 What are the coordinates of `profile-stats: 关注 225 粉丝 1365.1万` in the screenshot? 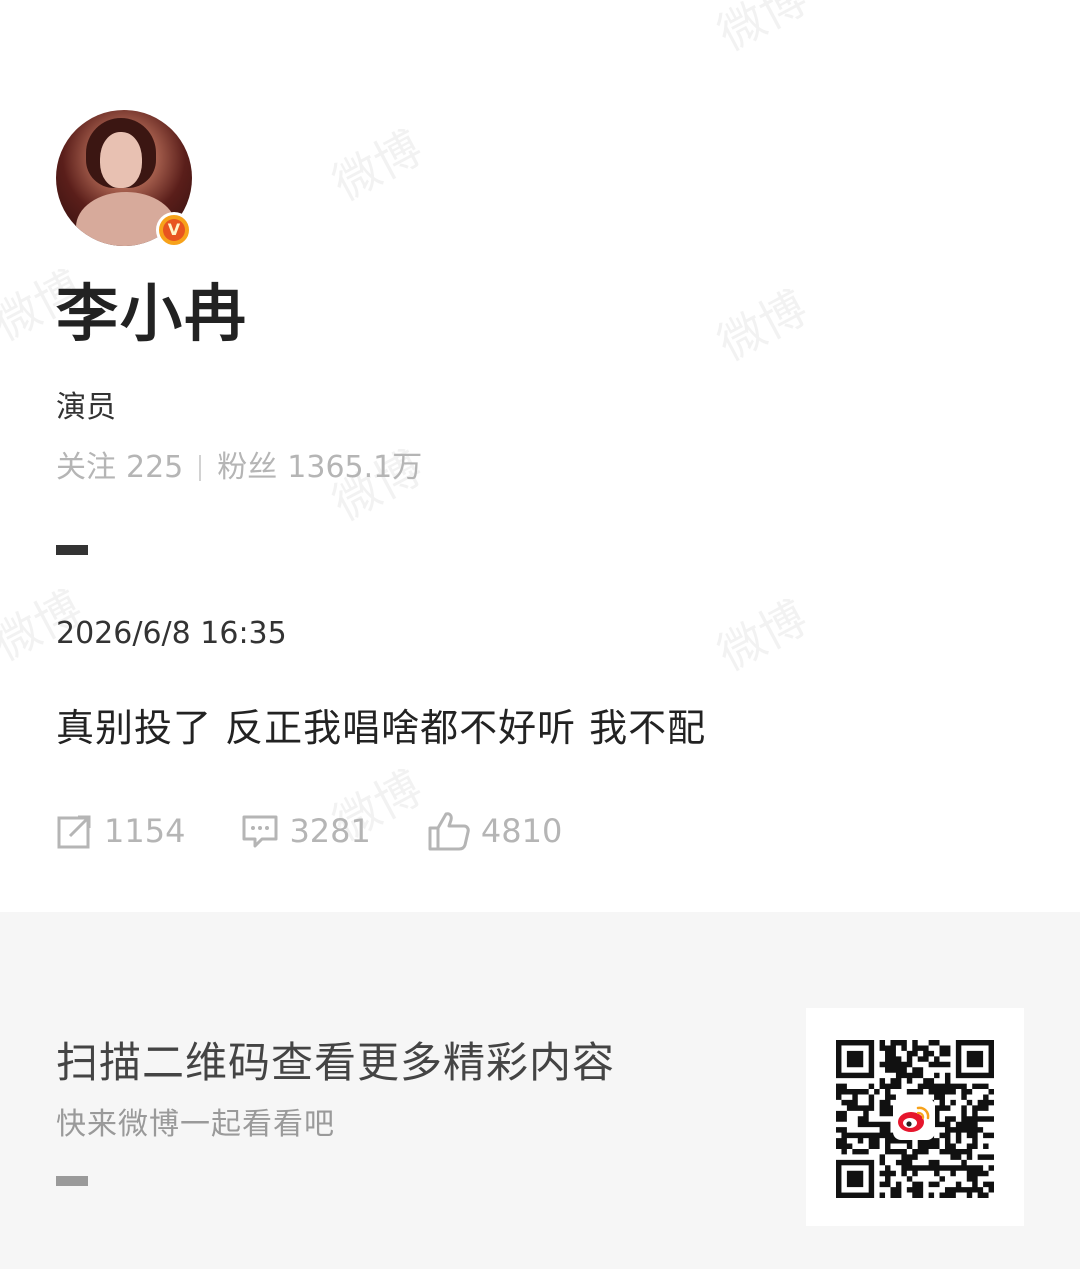 It's located at (239, 468).